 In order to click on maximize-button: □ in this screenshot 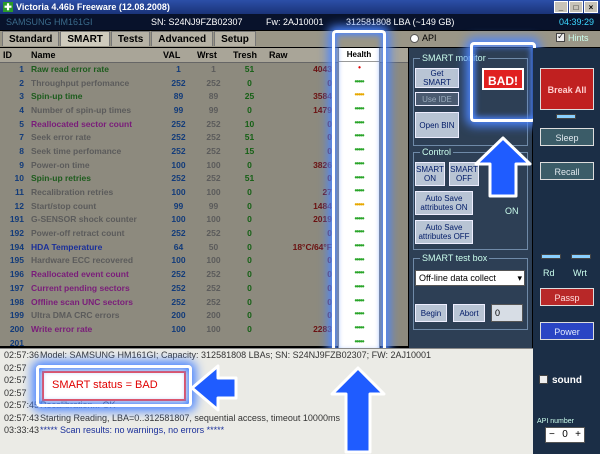, I will do `click(576, 7)`.